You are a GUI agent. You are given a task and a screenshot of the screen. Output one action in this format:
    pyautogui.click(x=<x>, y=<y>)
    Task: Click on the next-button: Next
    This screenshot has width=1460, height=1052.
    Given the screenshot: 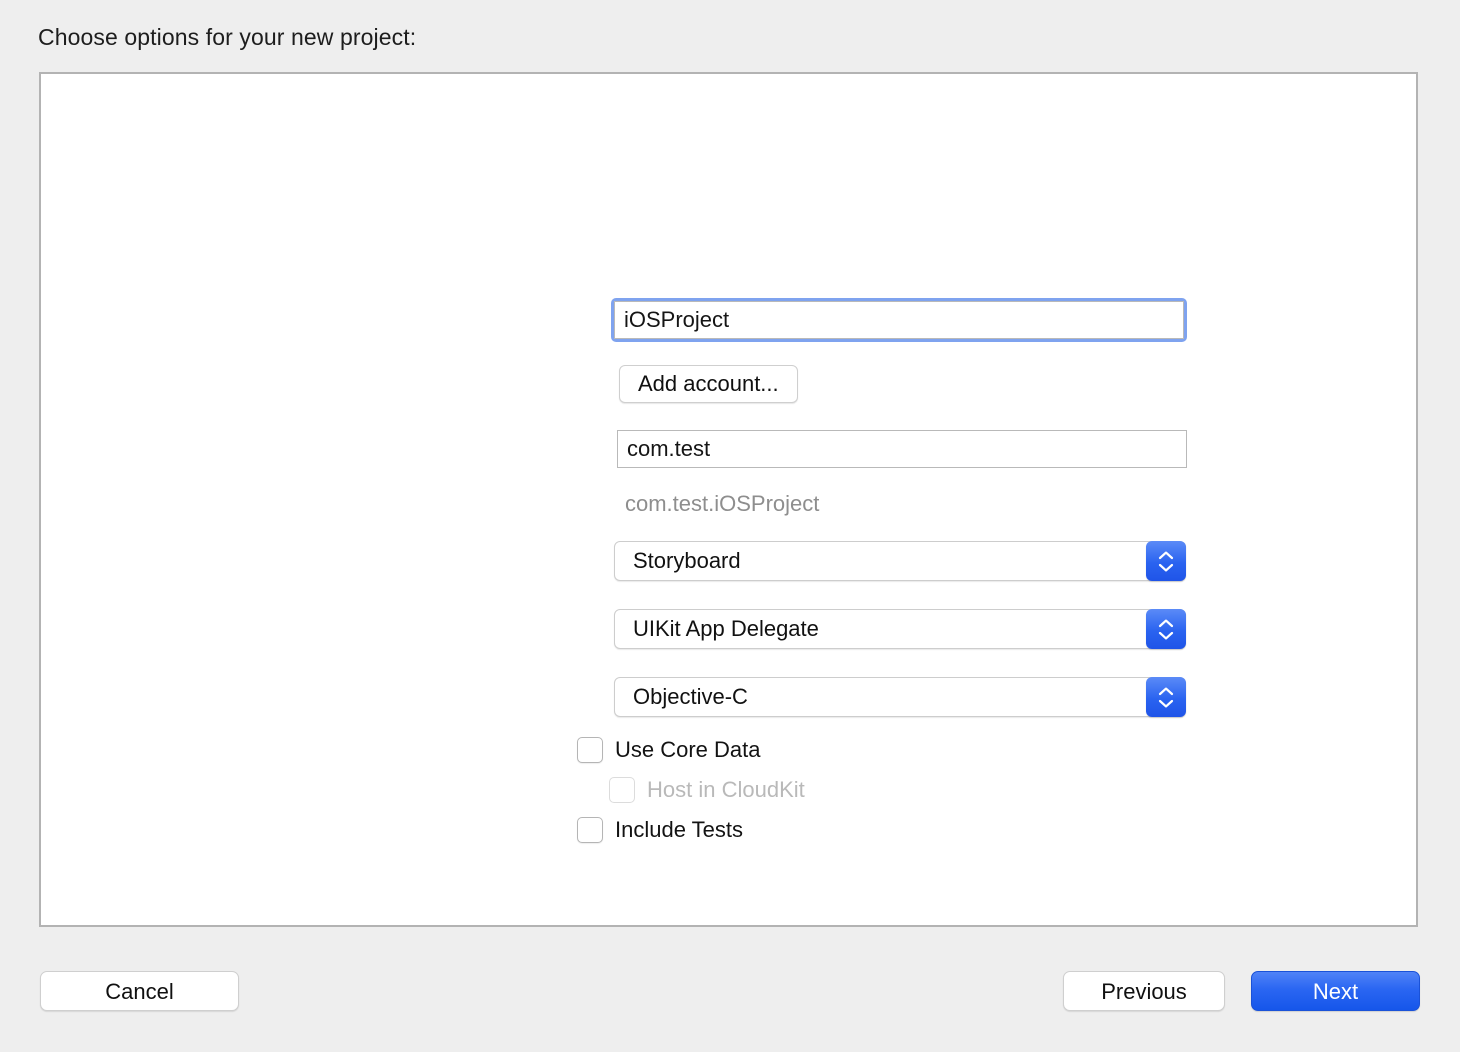 What is the action you would take?
    pyautogui.click(x=1335, y=991)
    